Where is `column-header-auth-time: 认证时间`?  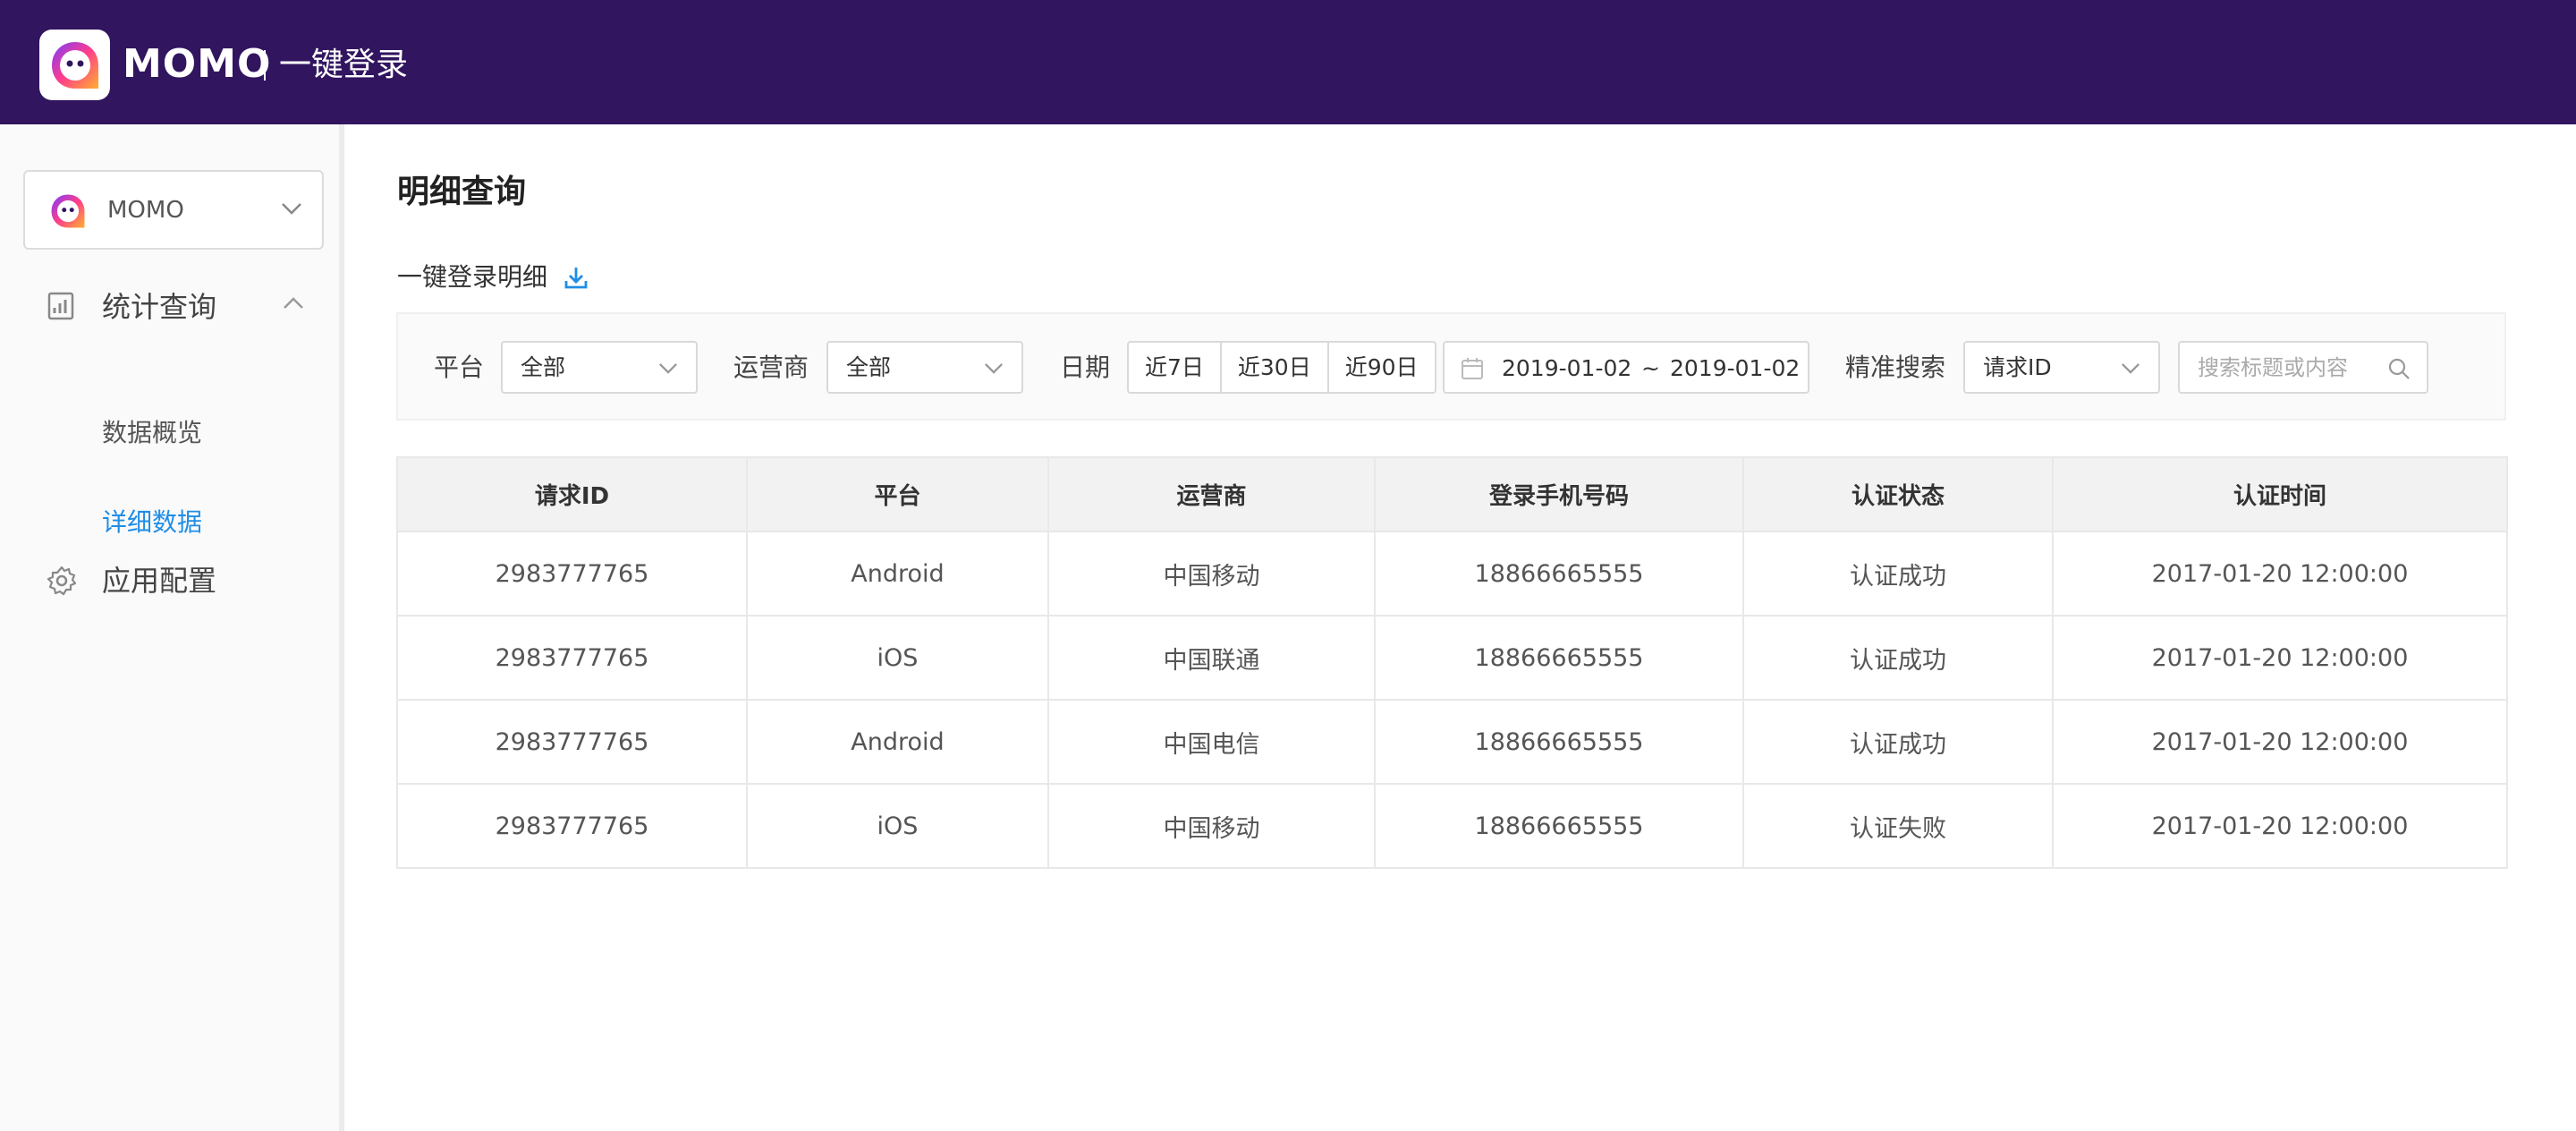 column-header-auth-time: 认证时间 is located at coordinates (2280, 494).